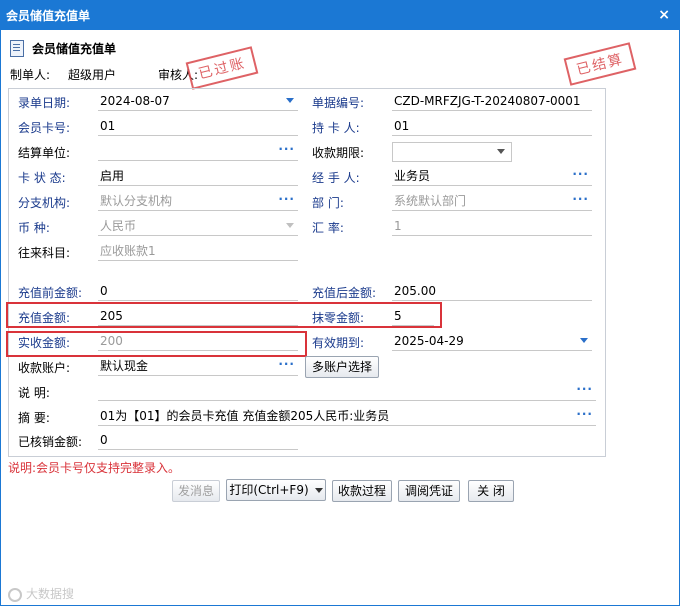 Image resolution: width=680 pixels, height=607 pixels. I want to click on before-amount-label: 充值前金额:, so click(50, 293).